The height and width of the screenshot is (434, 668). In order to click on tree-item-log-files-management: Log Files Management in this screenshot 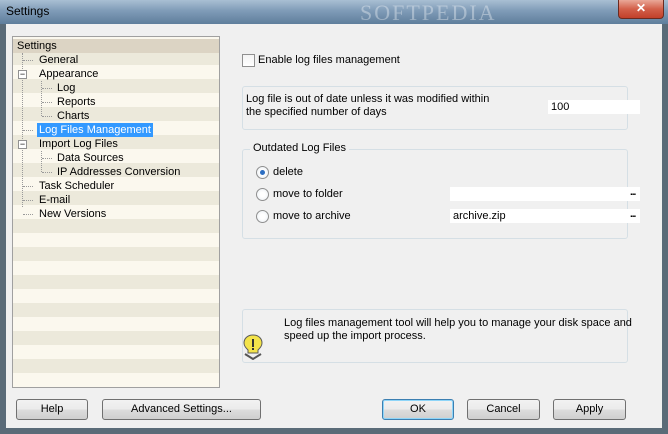, I will do `click(116, 130)`.